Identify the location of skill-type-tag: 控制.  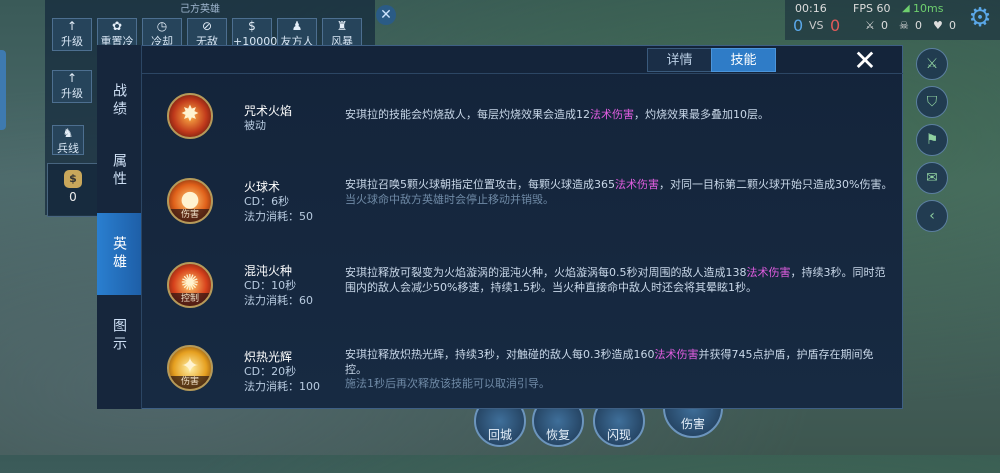
(190, 299).